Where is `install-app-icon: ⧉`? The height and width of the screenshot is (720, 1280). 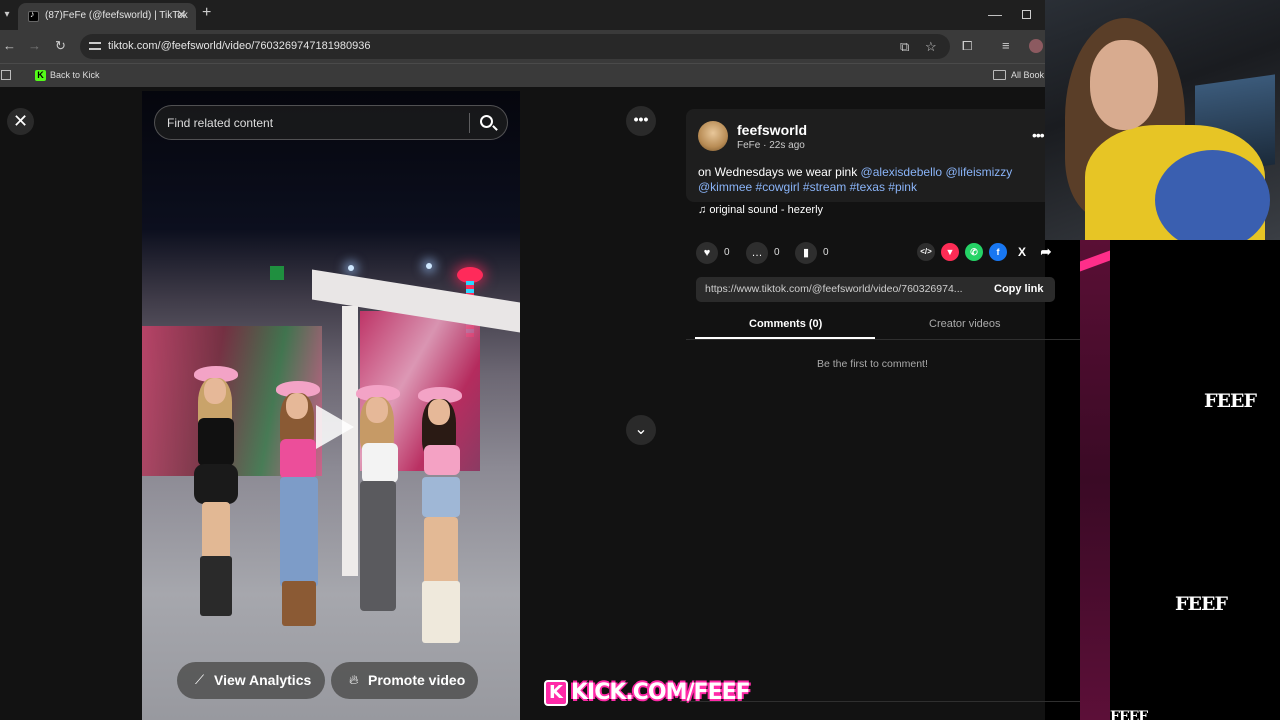 install-app-icon: ⧉ is located at coordinates (904, 47).